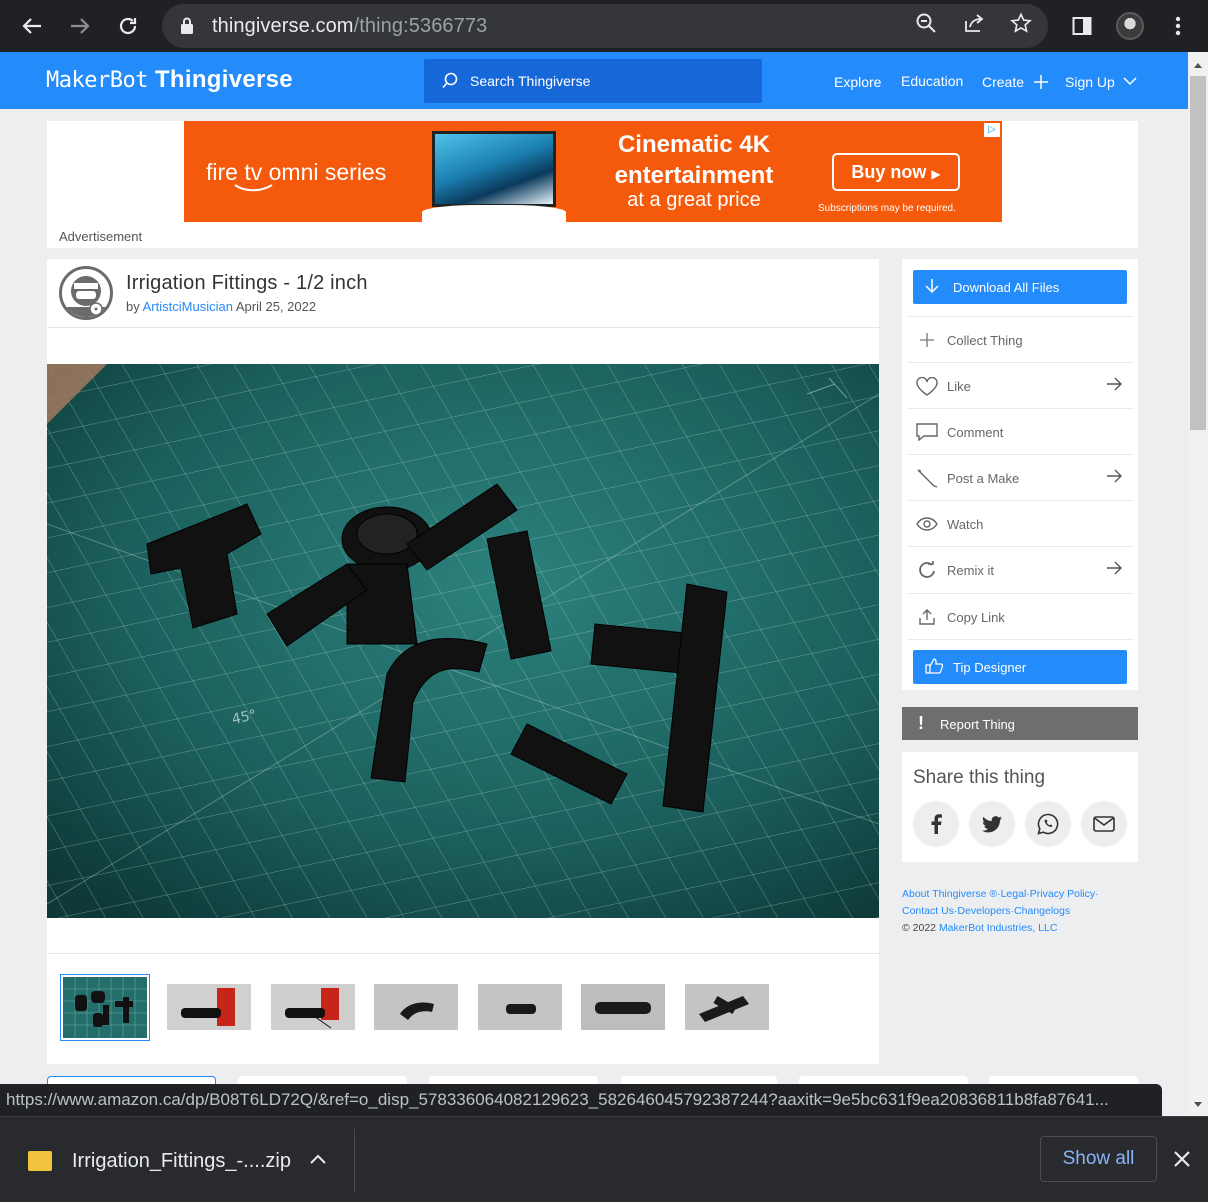  Describe the element at coordinates (1020, 723) in the screenshot. I see `report-thing-button: ! Report Thing` at that location.